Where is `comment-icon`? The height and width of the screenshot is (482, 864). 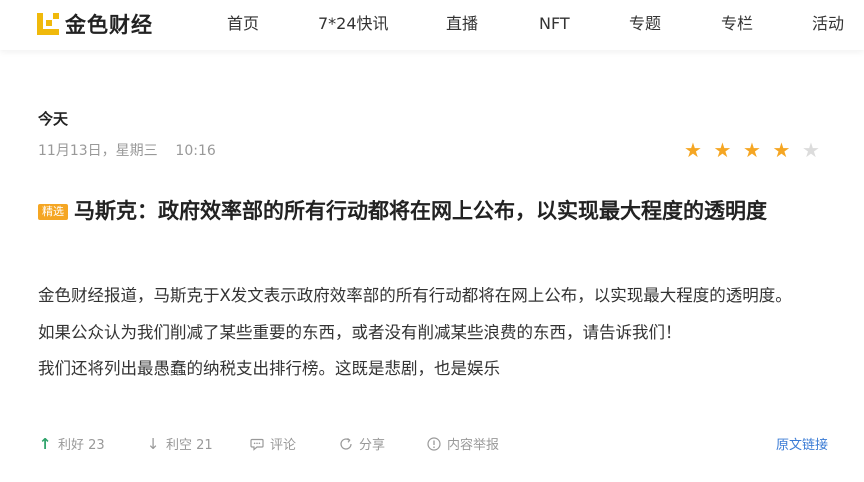
comment-icon is located at coordinates (257, 444).